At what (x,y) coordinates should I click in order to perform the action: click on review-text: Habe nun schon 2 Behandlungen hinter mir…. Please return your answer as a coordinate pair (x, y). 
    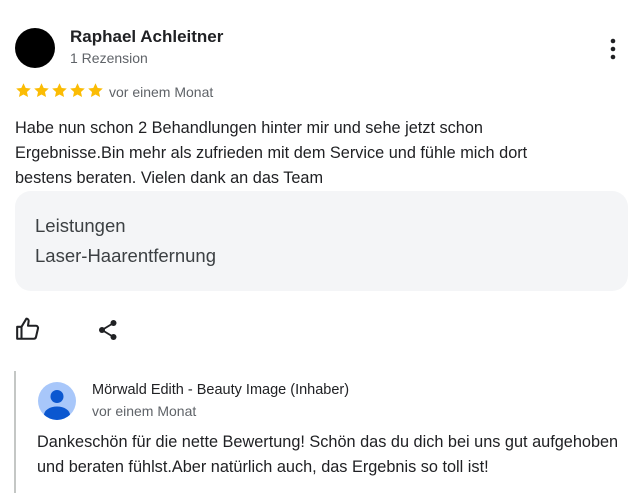
    Looking at the image, I should click on (271, 153).